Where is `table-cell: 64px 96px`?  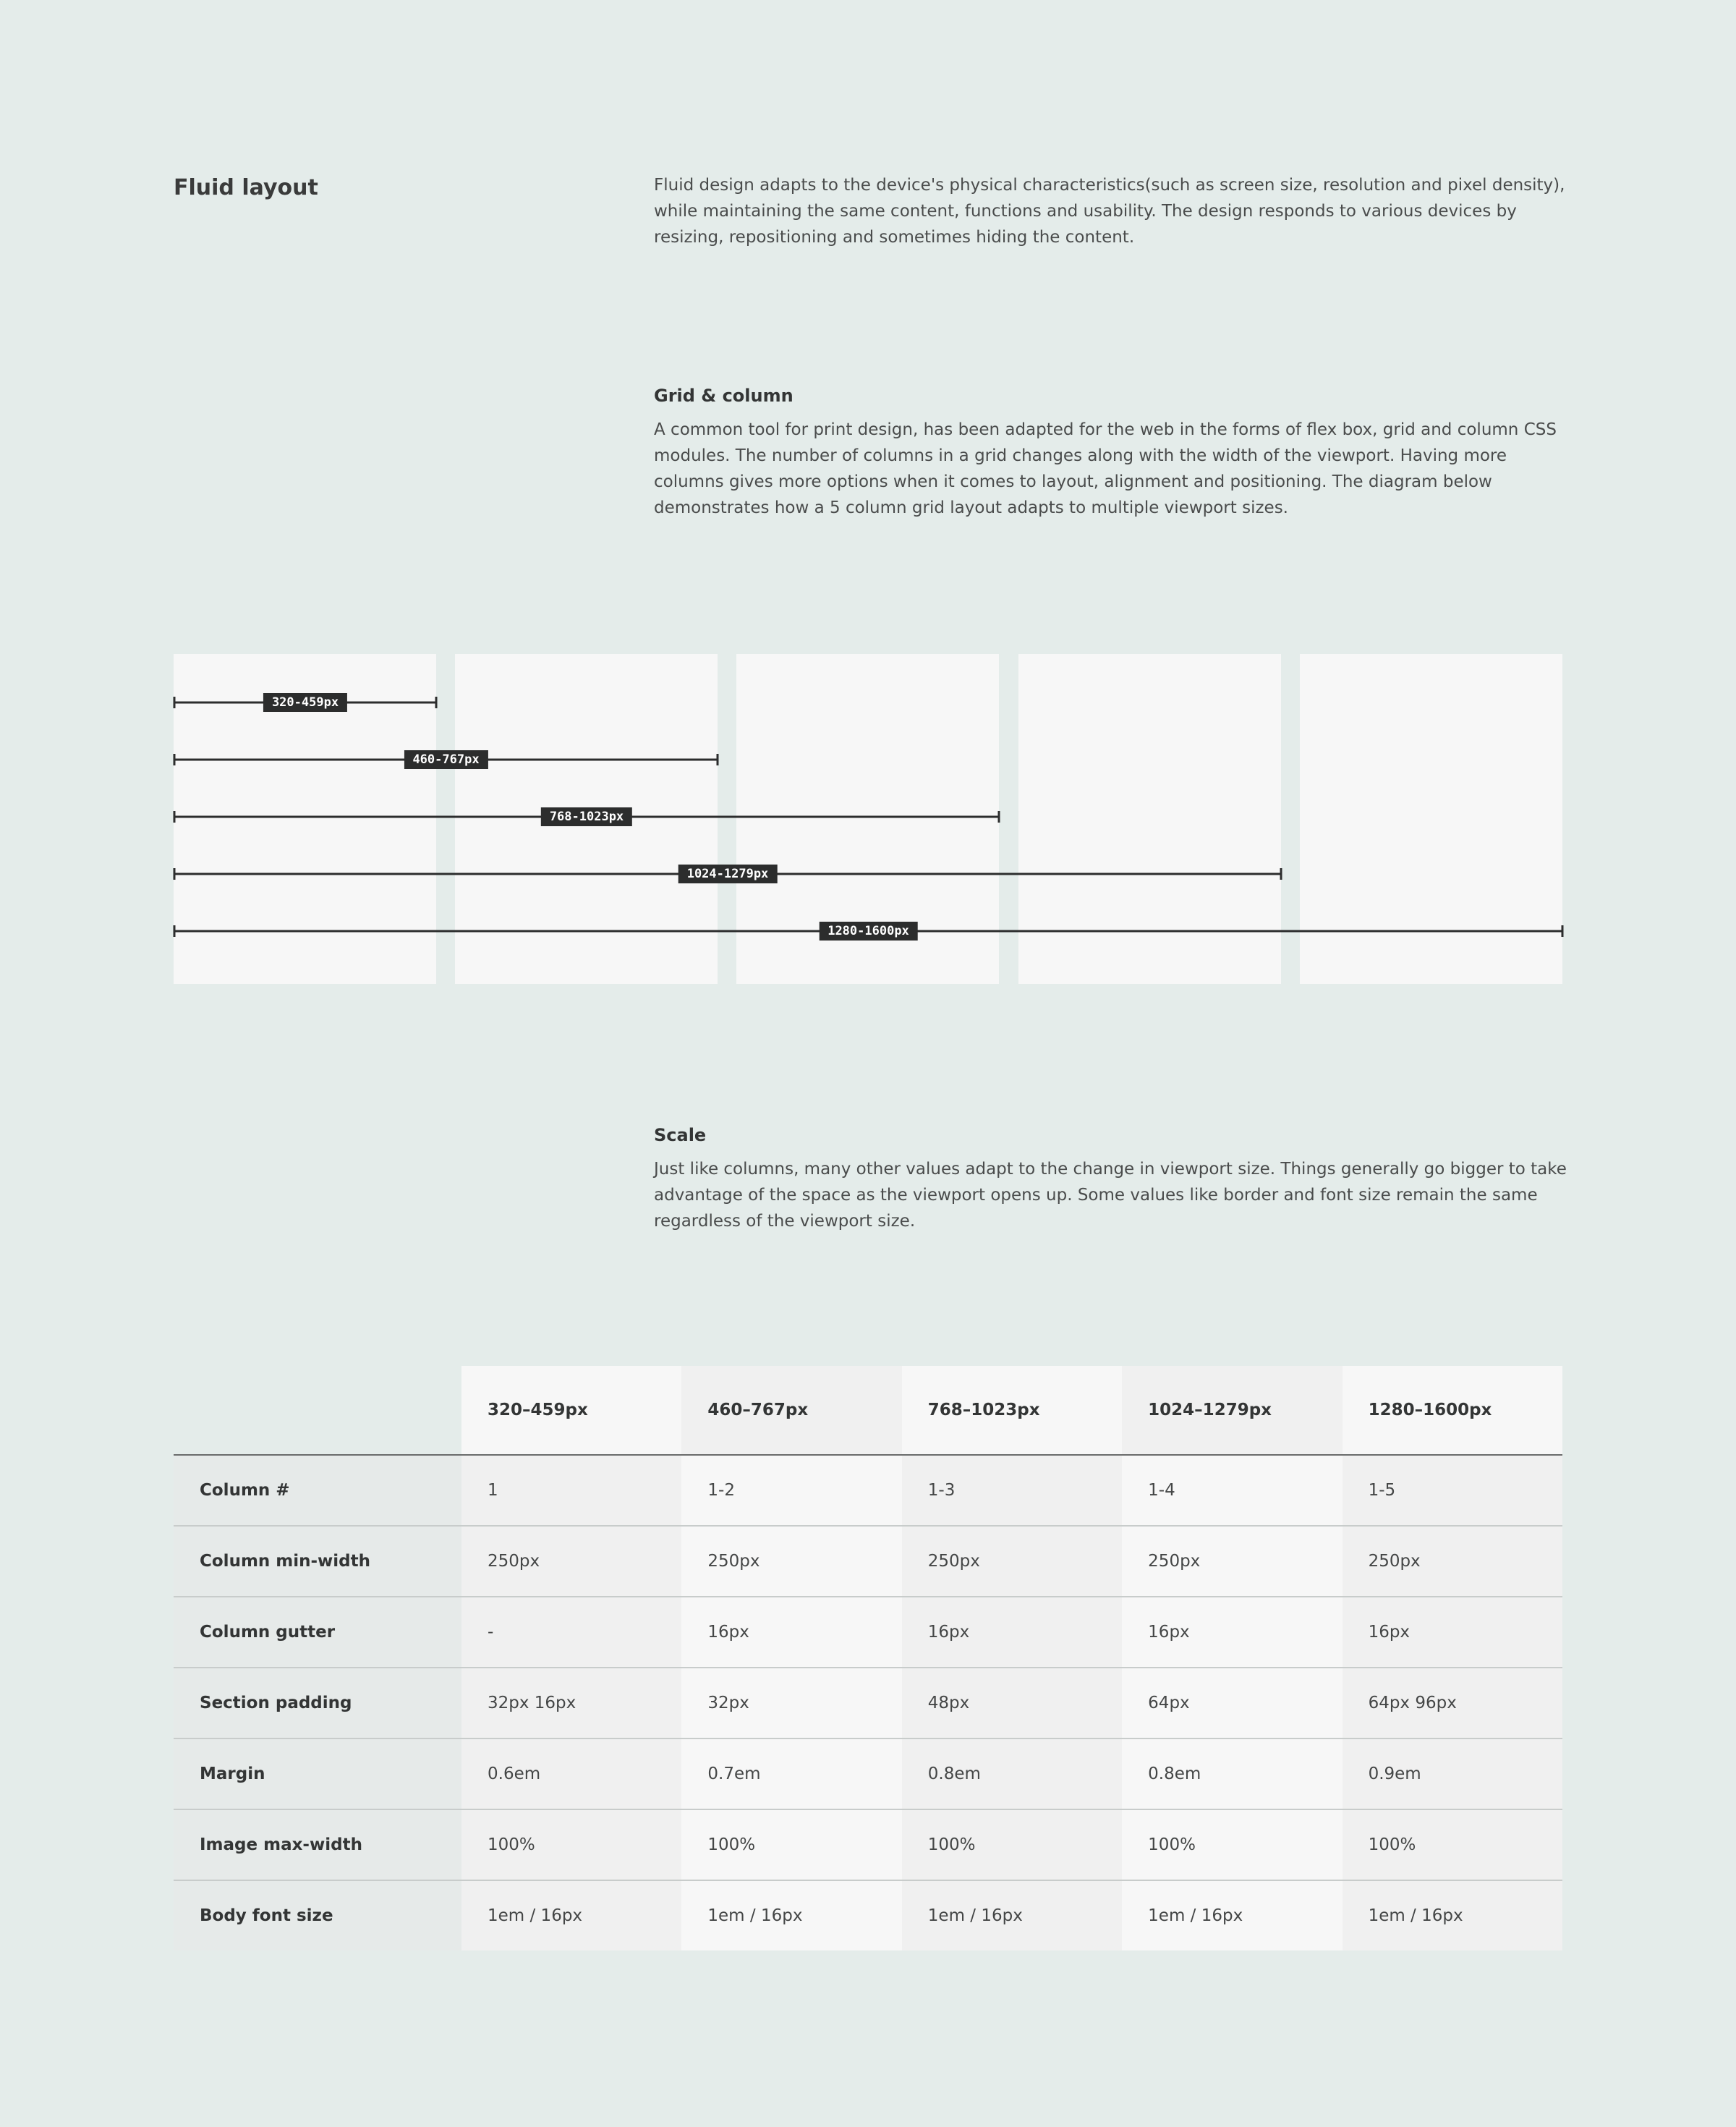
table-cell: 64px 96px is located at coordinates (1452, 1704).